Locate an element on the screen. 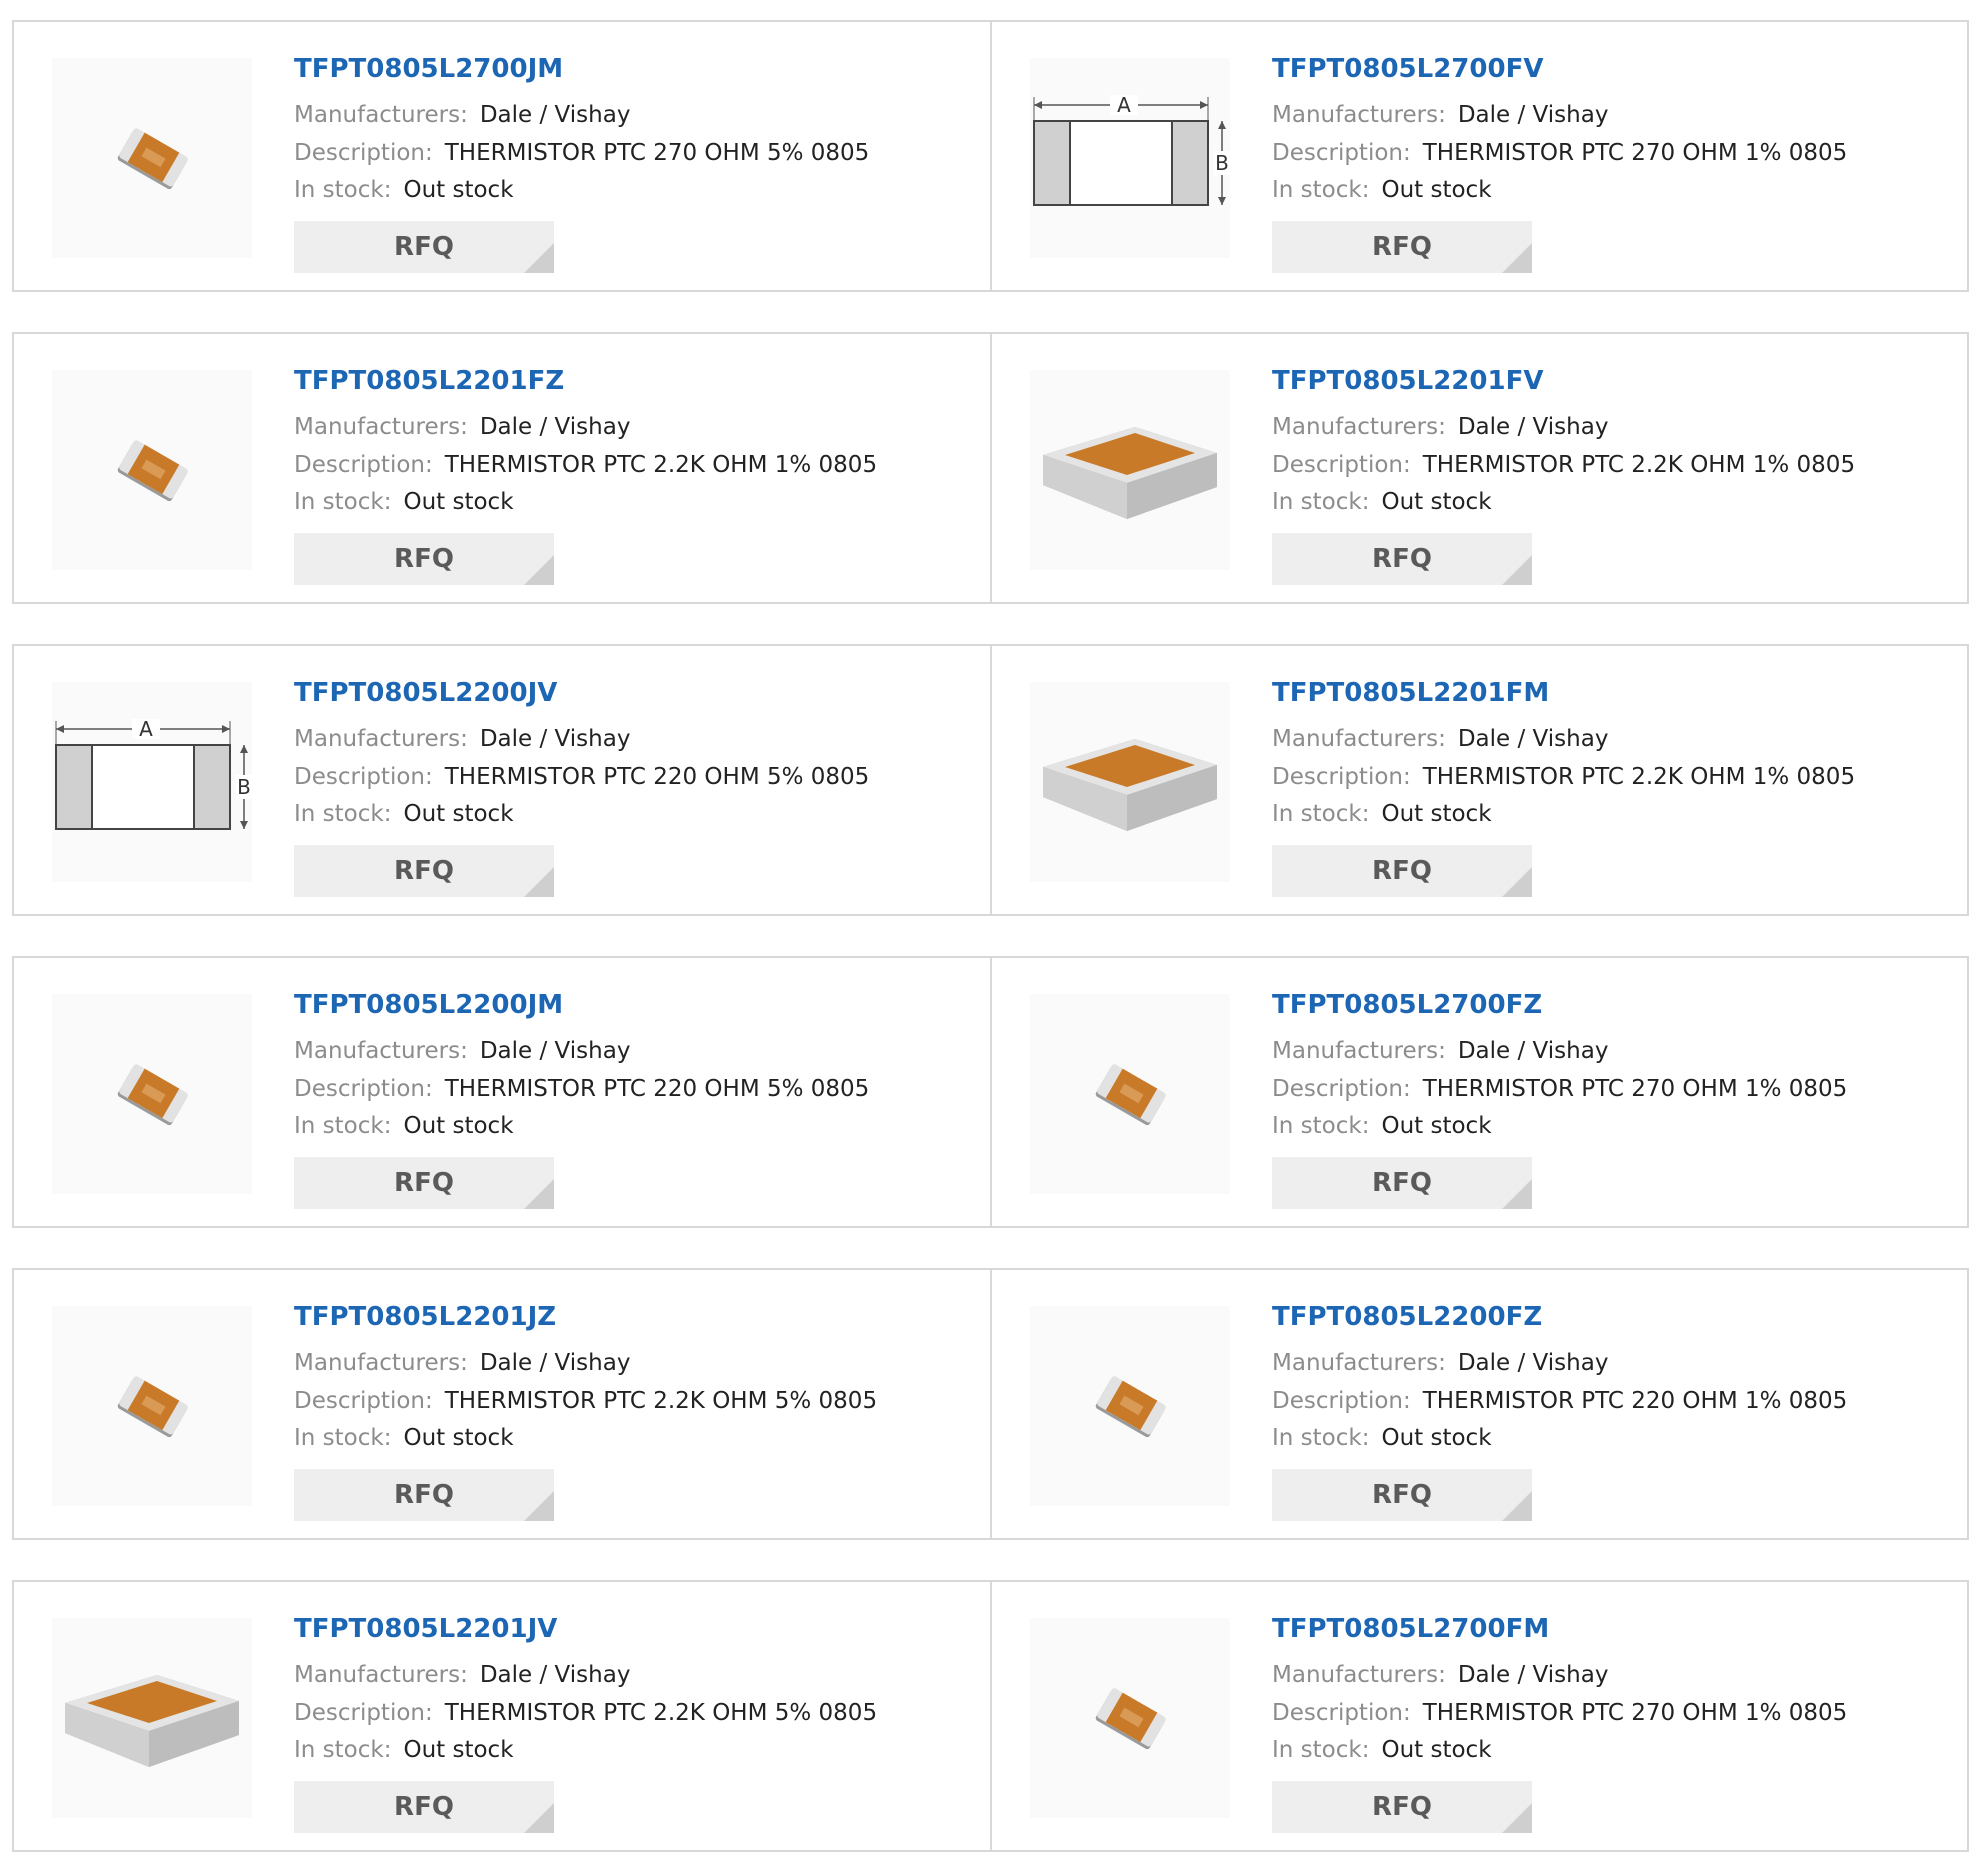 This screenshot has height=1852, width=1969. product-part-number-link: TFPT0805L2200JV is located at coordinates (425, 693).